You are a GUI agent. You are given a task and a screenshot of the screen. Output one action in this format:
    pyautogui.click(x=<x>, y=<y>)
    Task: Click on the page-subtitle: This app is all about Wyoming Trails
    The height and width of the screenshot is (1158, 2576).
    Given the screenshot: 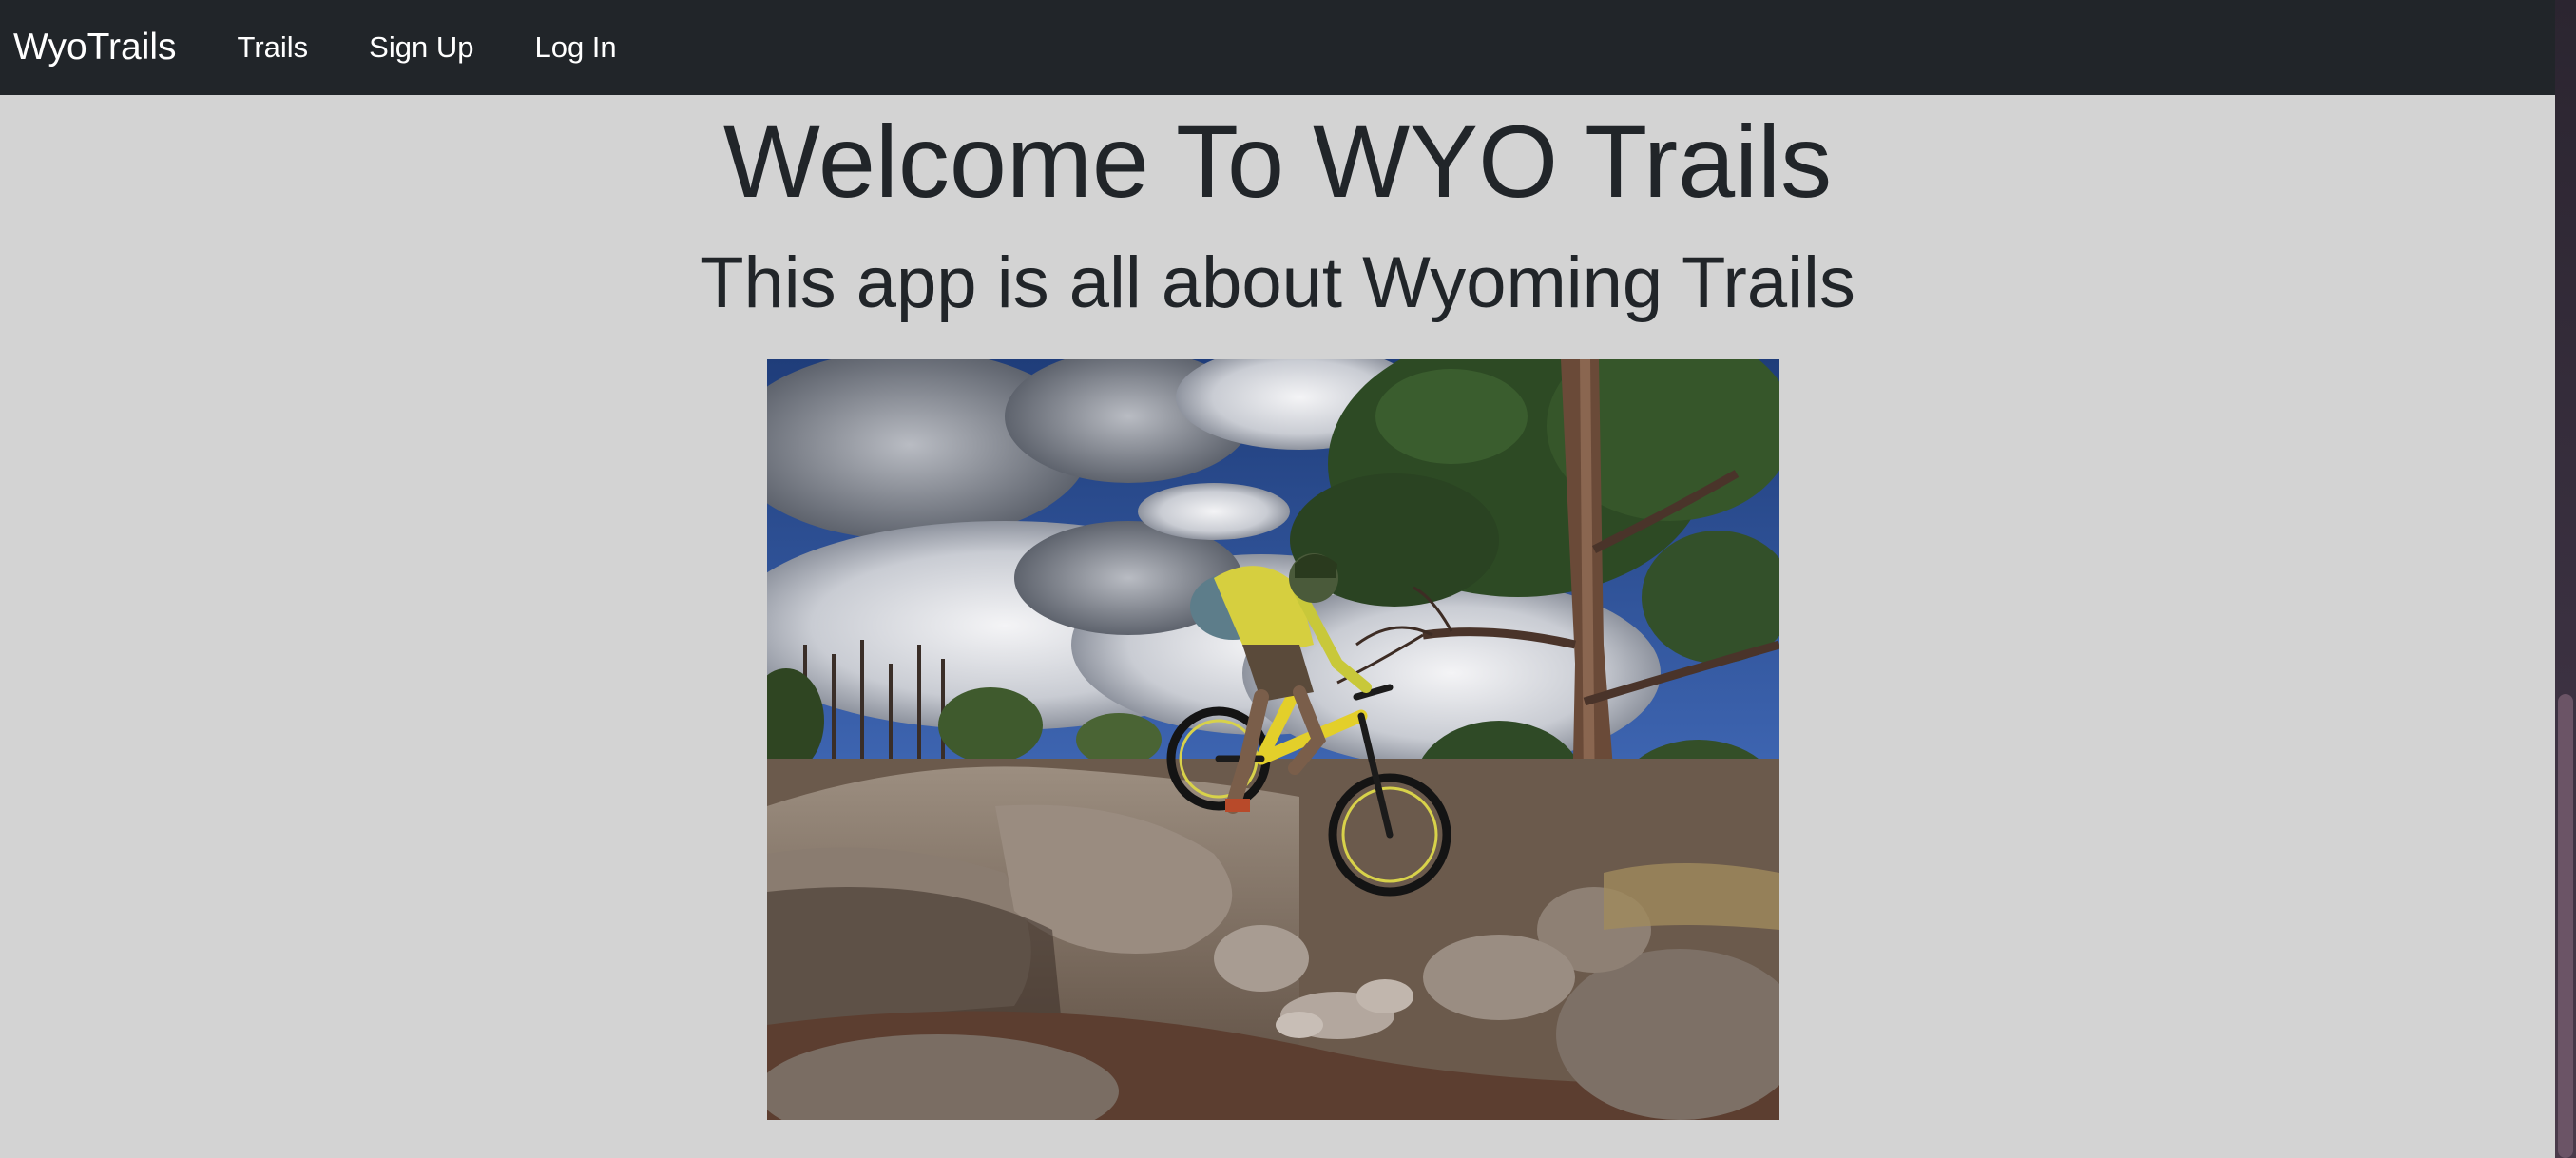 What is the action you would take?
    pyautogui.click(x=1278, y=282)
    